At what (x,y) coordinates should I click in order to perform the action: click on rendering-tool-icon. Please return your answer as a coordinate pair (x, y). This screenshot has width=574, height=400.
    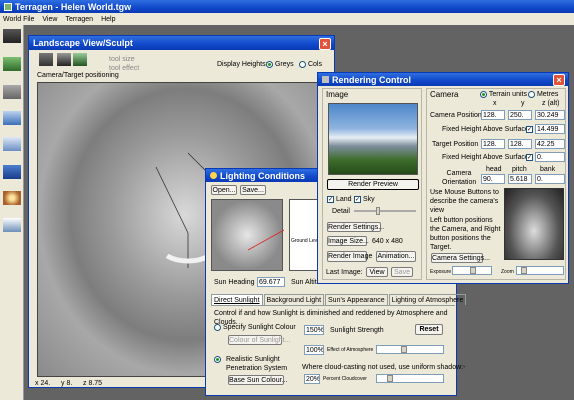
    Looking at the image, I should click on (12, 92).